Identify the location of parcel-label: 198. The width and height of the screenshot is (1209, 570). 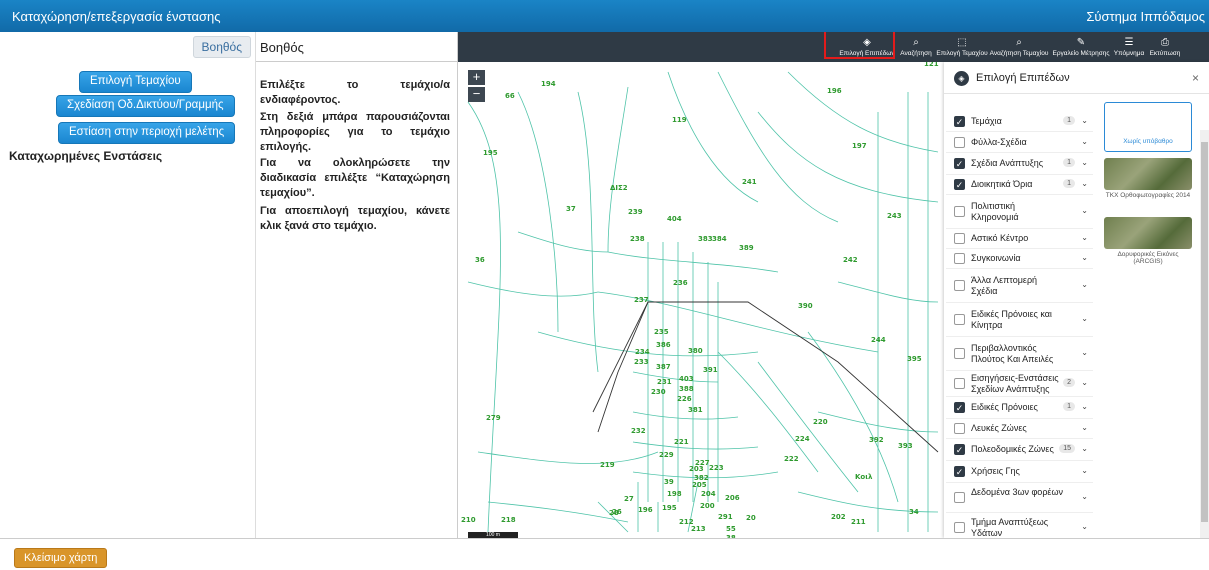
(674, 494).